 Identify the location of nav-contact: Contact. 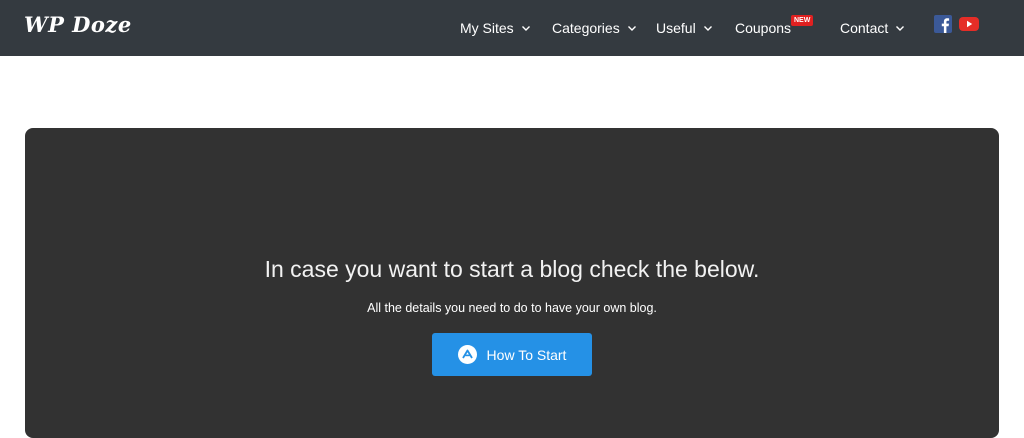
(873, 28).